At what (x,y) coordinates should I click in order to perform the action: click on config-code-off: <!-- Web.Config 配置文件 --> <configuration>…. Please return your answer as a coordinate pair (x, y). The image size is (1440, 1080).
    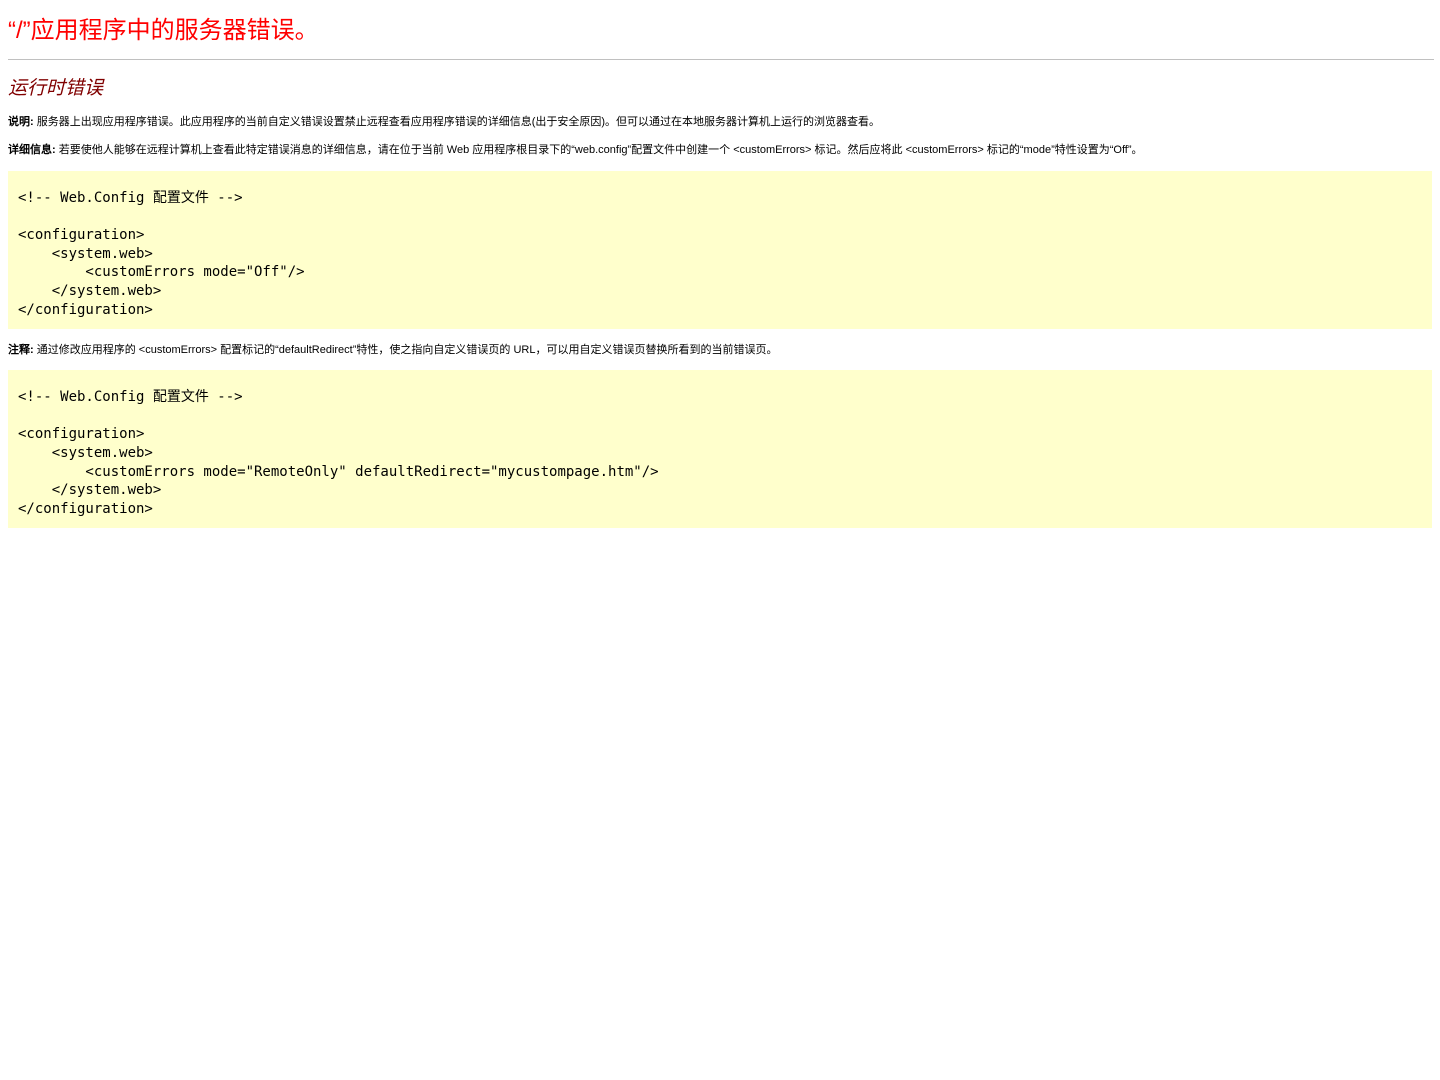
    Looking at the image, I should click on (161, 254).